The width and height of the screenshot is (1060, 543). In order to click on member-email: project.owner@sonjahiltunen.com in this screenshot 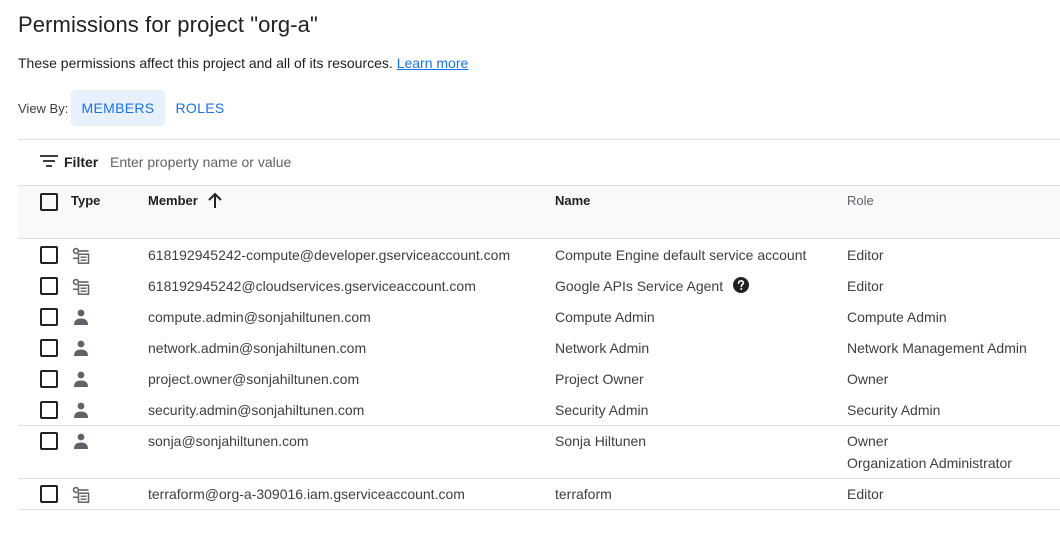, I will do `click(253, 379)`.